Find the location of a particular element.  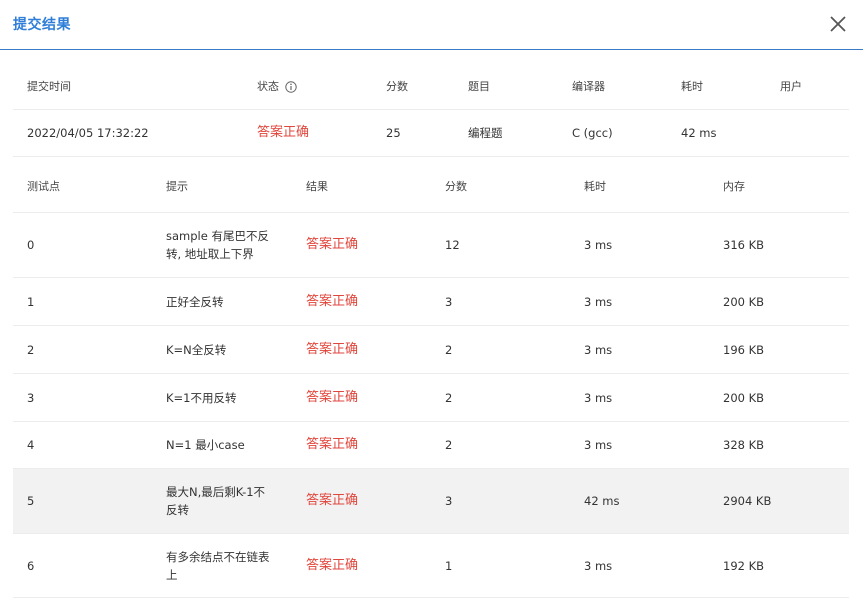

tc-id: 4 is located at coordinates (31, 445).